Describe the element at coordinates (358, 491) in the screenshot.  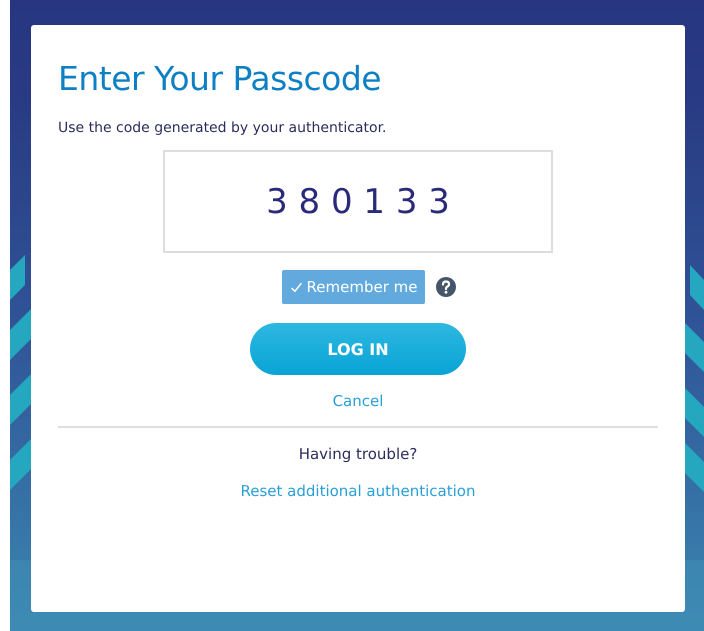
I see `reset-authentication-link: Reset additional authentication` at that location.